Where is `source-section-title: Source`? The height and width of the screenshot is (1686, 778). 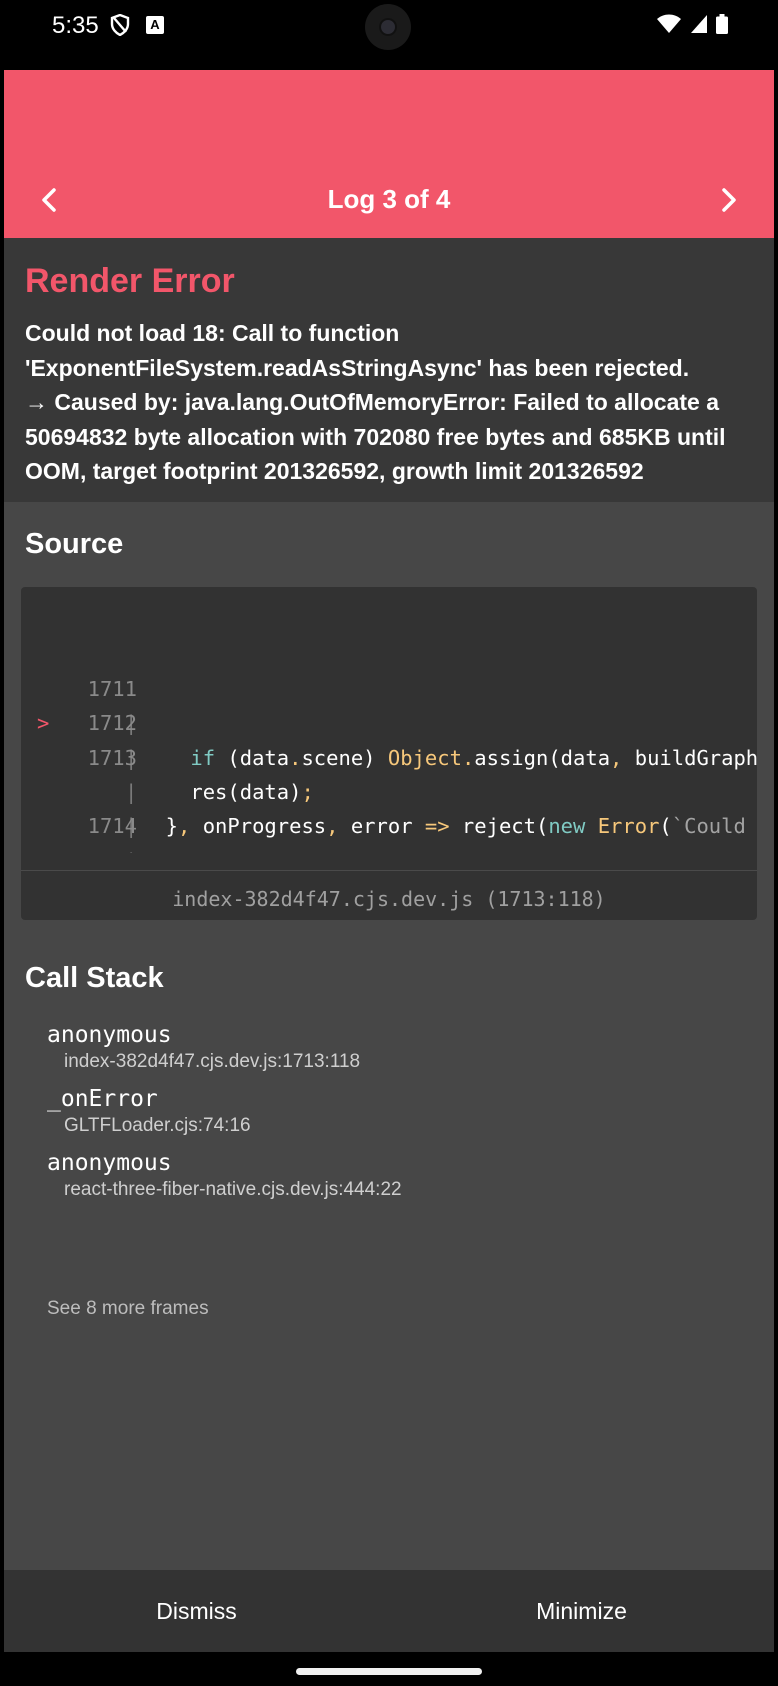 source-section-title: Source is located at coordinates (74, 544).